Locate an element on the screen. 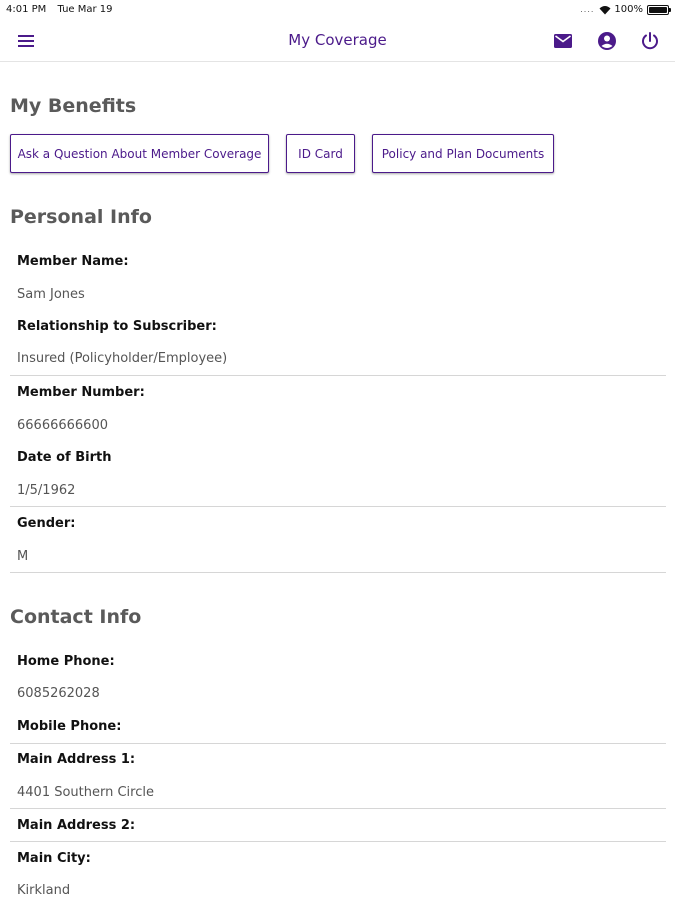 This screenshot has height=900, width=675. policy-documents-button: Policy and Plan Documents is located at coordinates (463, 153).